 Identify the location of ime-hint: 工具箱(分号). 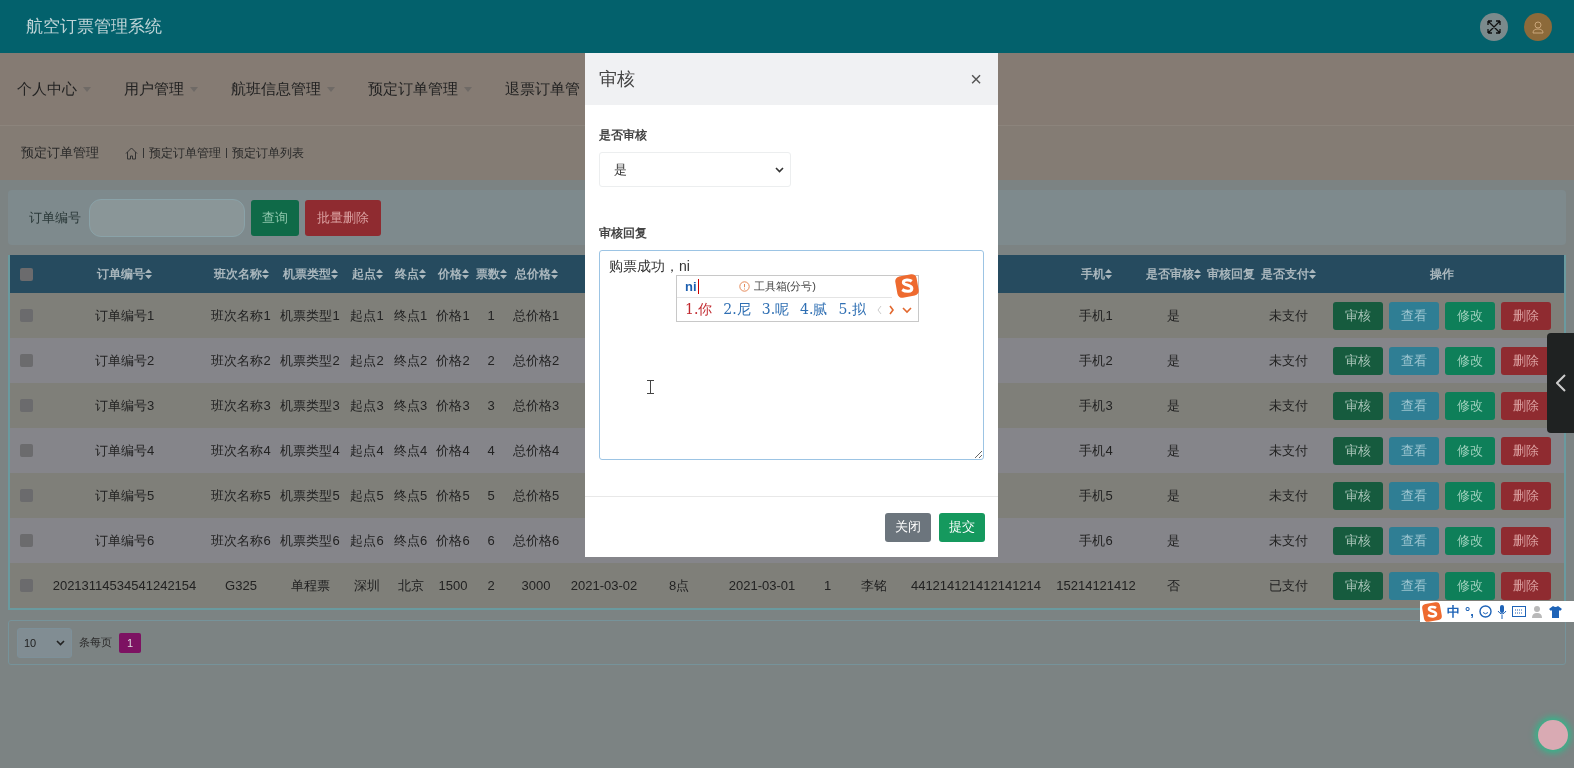
(784, 286).